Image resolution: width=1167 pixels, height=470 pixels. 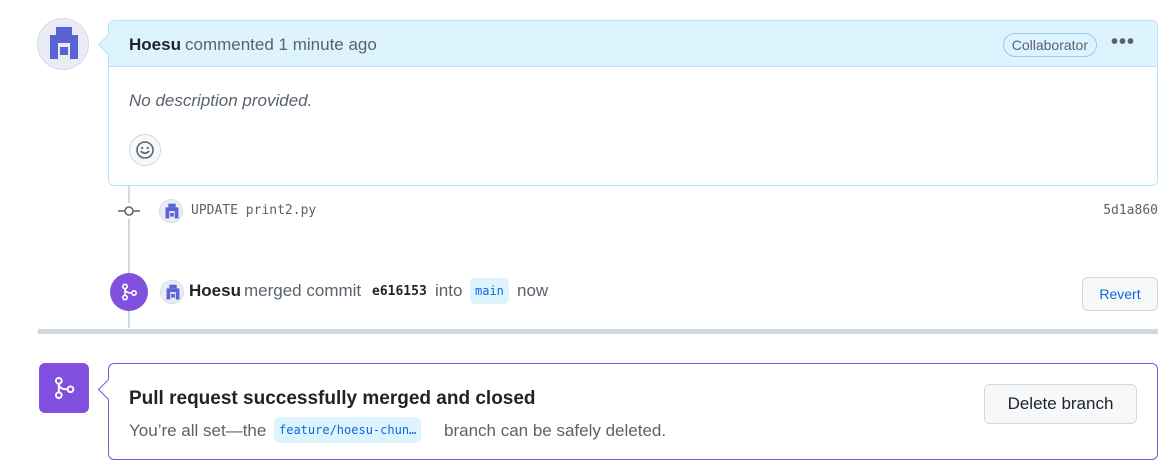 I want to click on add-reaction-button, so click(x=145, y=150).